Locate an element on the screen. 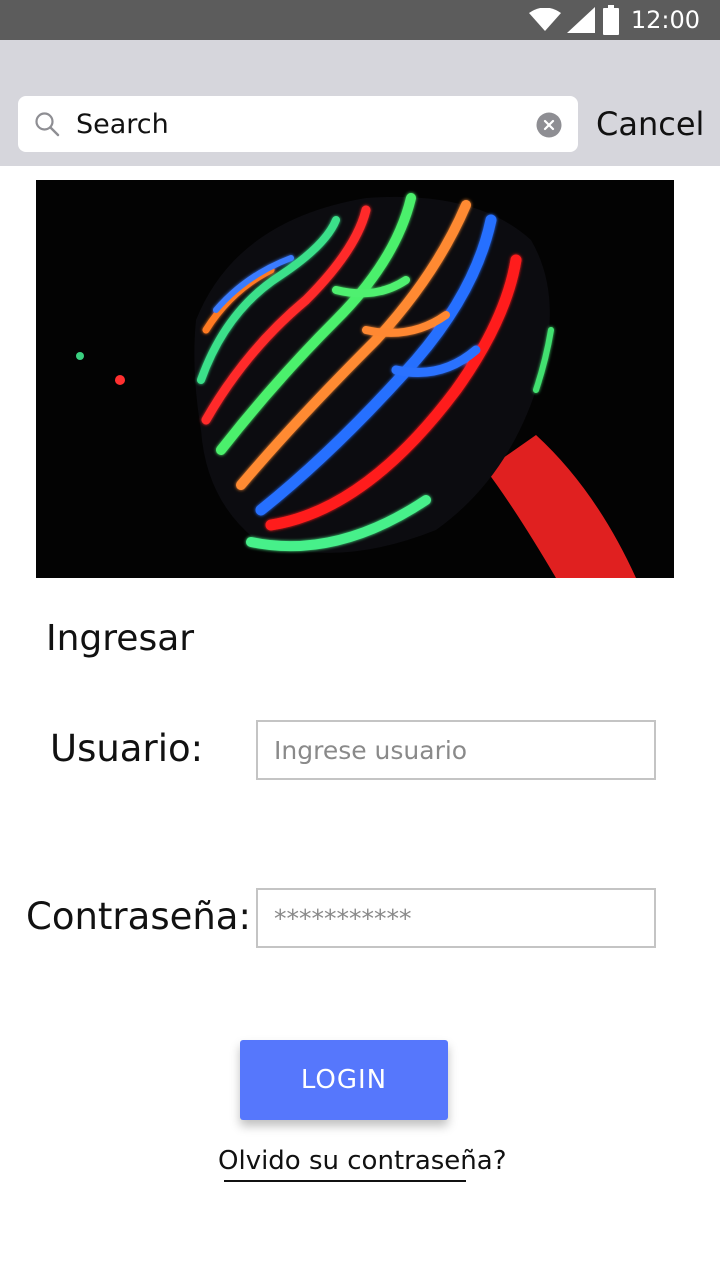  status-bar: 12:00 is located at coordinates (360, 20).